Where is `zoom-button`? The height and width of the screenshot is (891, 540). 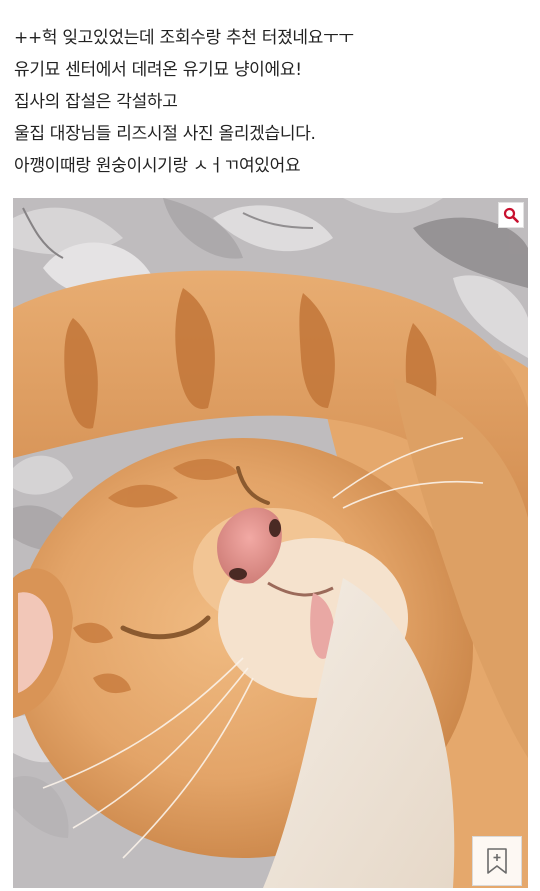 zoom-button is located at coordinates (511, 215).